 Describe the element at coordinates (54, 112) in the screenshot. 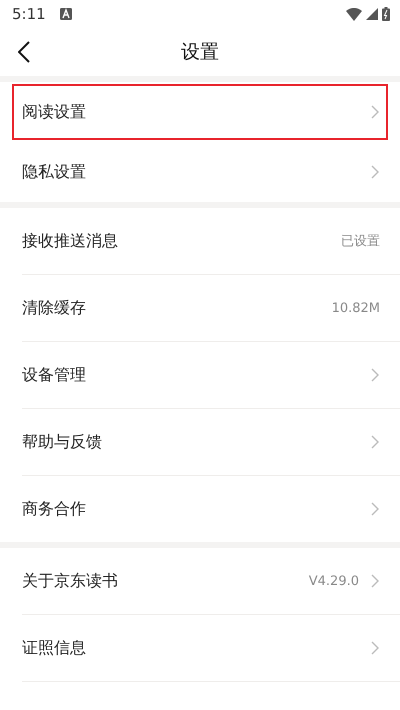

I see `row-label: 阅读设置` at that location.